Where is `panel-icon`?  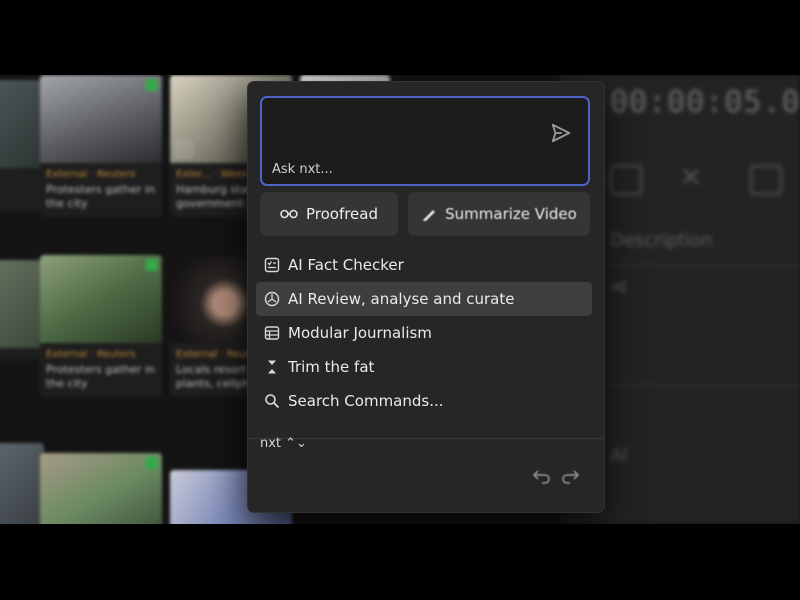 panel-icon is located at coordinates (766, 180).